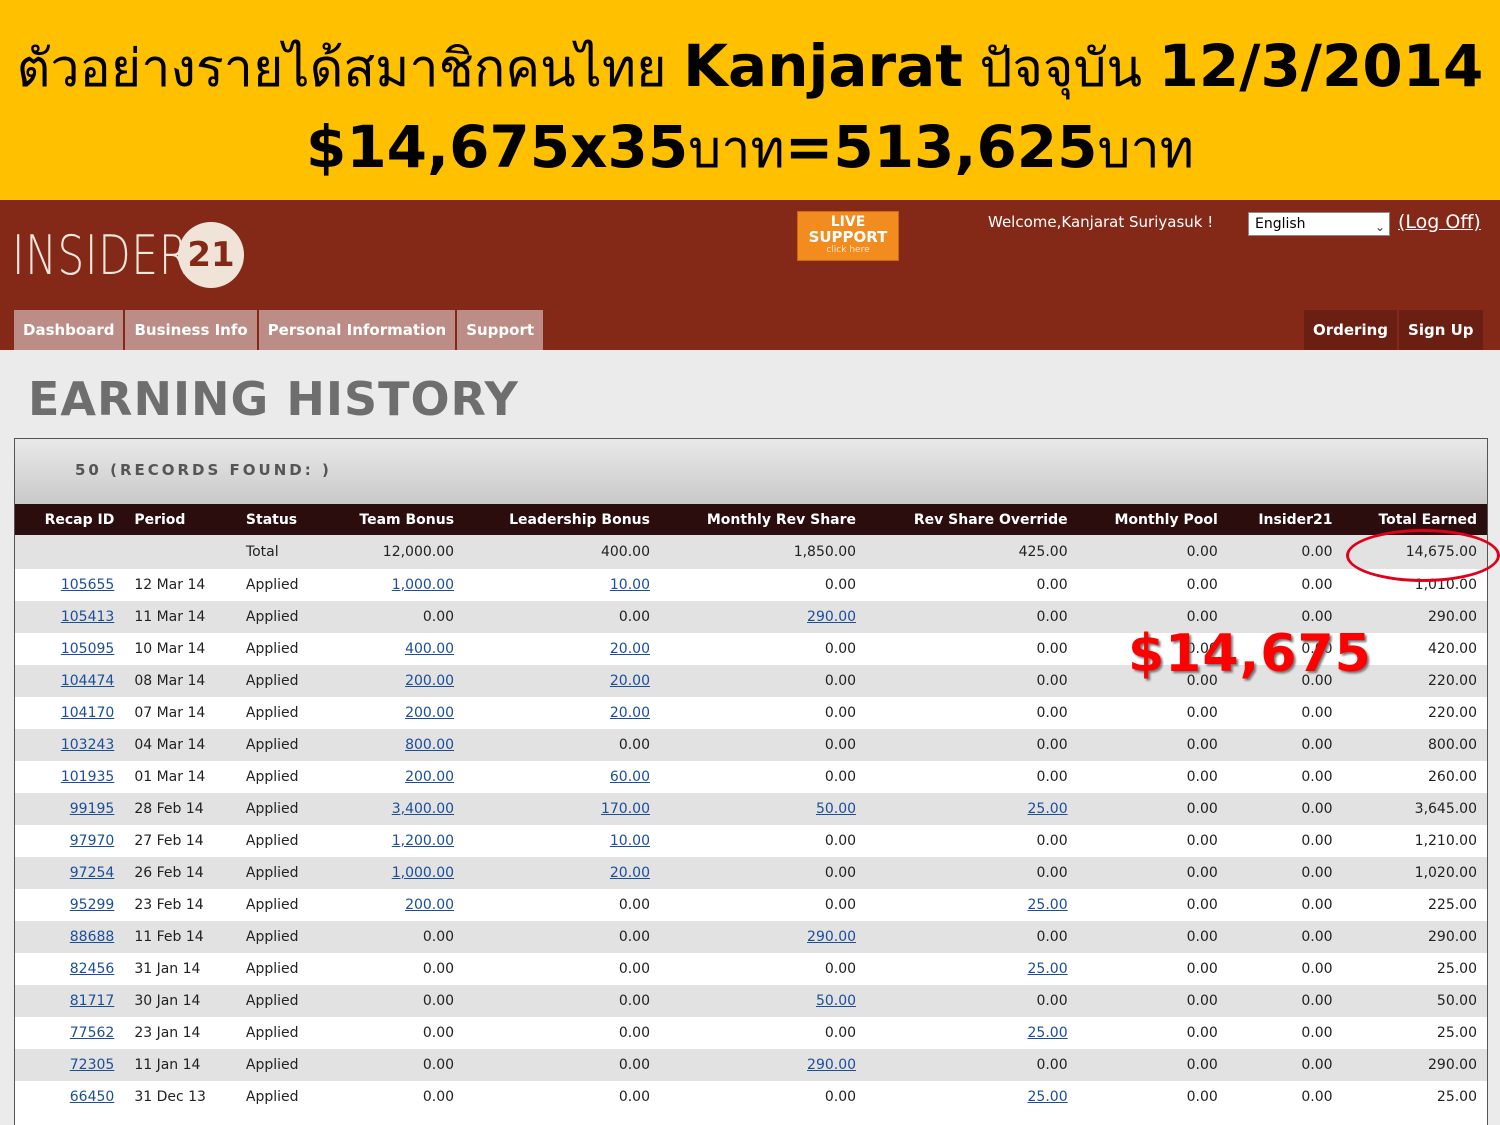 Image resolution: width=1500 pixels, height=1125 pixels. Describe the element at coordinates (92, 873) in the screenshot. I see `recap-id-link: 97254` at that location.